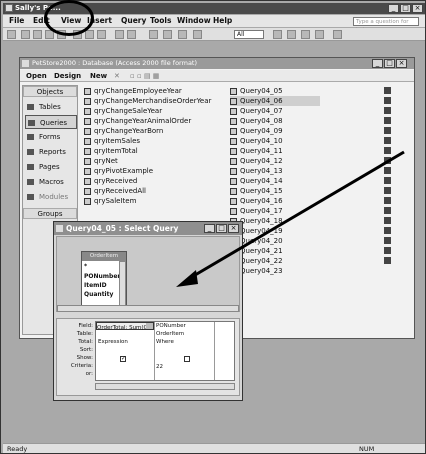  I want to click on db-maximize-button: □, so click(389, 63).